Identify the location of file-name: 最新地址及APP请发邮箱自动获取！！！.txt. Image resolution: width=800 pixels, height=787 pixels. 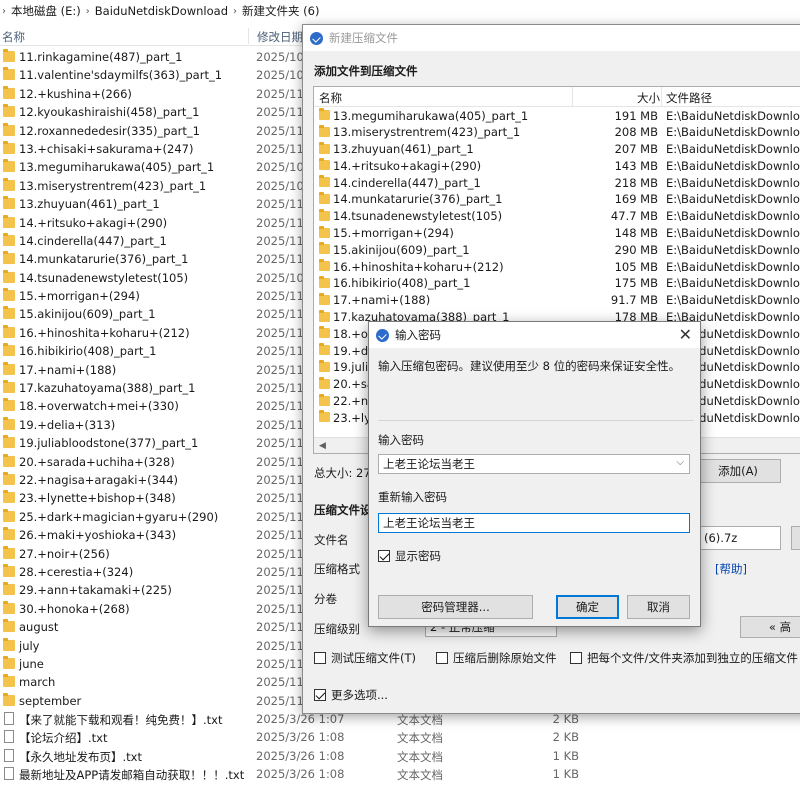
(132, 775).